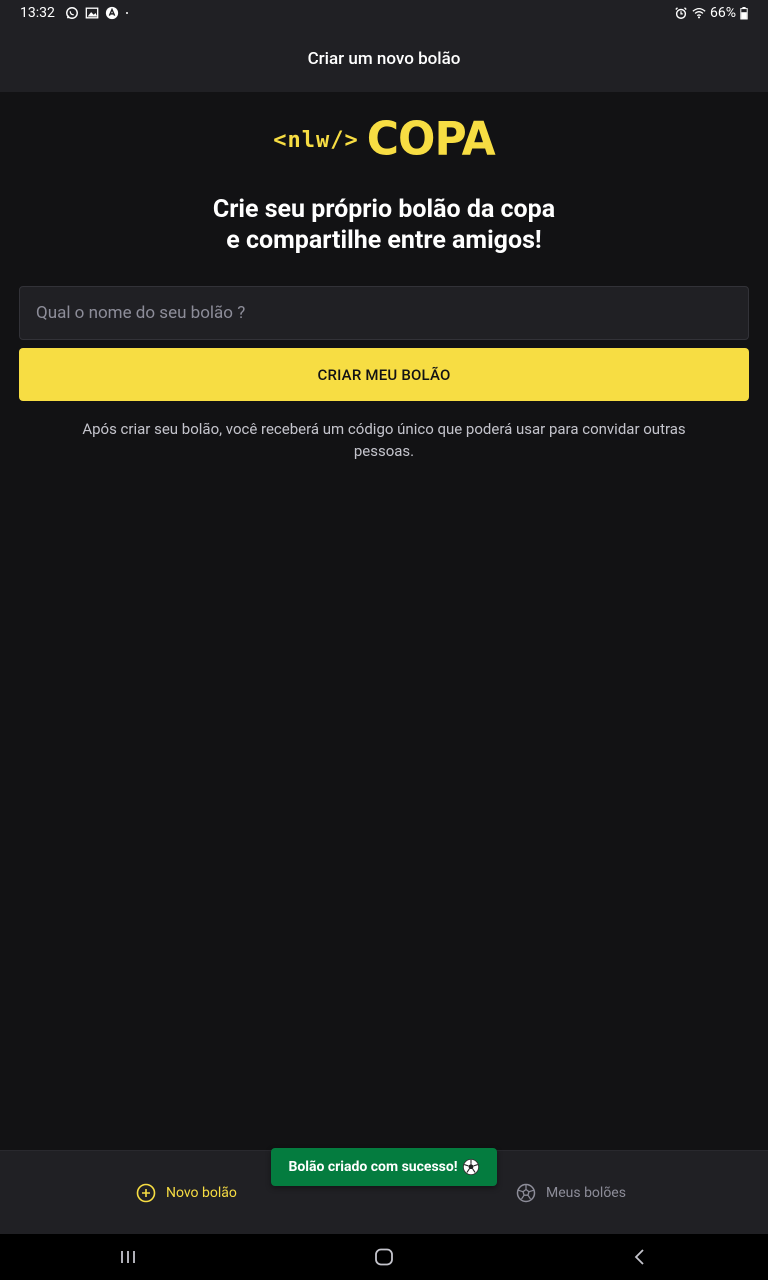  I want to click on home-button, so click(384, 1257).